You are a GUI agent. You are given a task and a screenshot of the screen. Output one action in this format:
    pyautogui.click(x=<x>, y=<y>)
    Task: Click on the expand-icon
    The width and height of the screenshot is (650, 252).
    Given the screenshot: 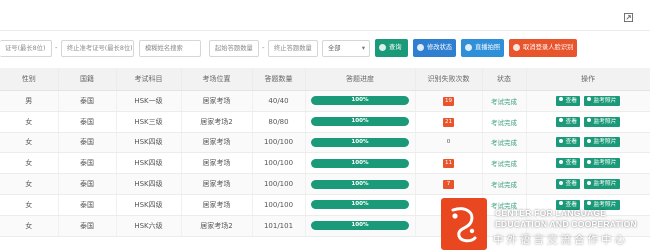 What is the action you would take?
    pyautogui.click(x=628, y=17)
    